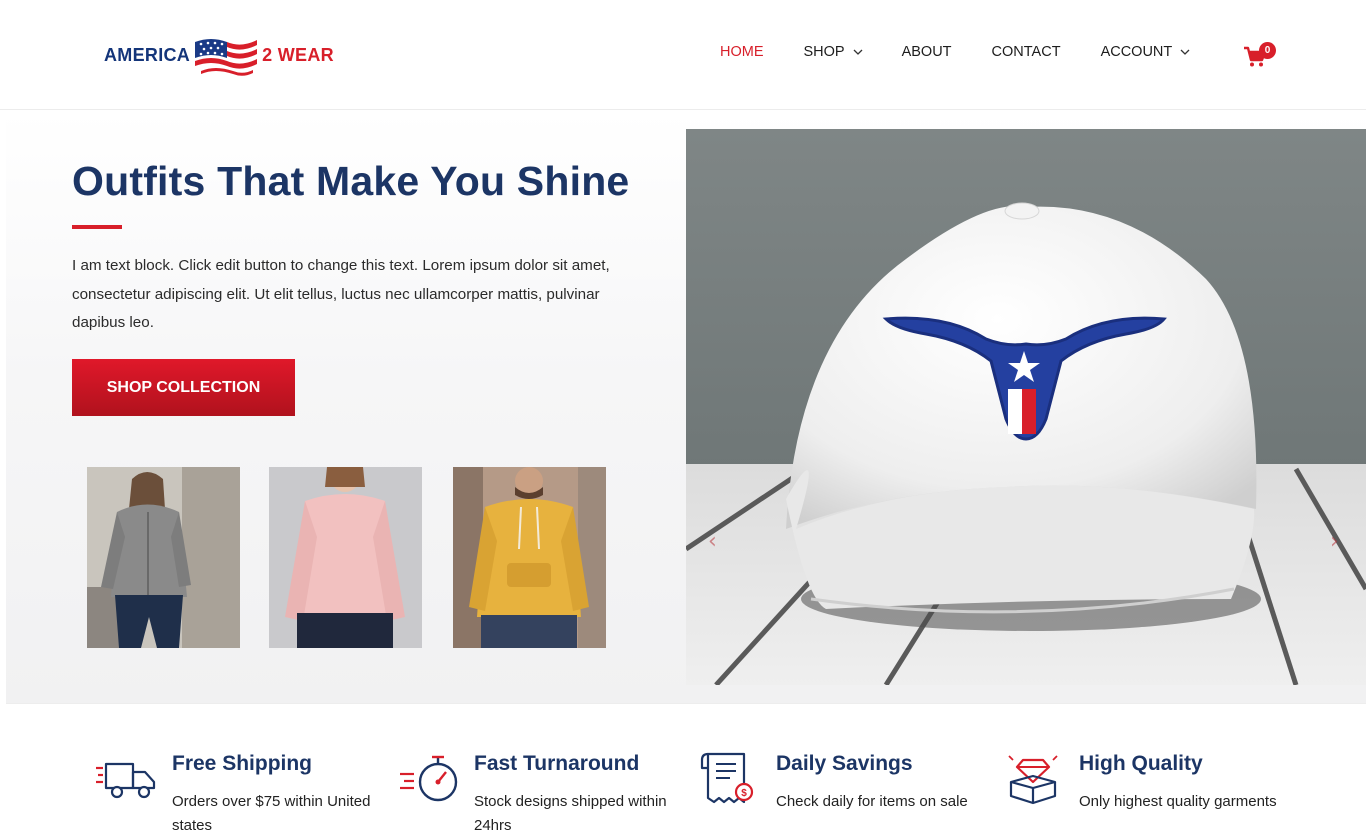 The width and height of the screenshot is (1366, 838). What do you see at coordinates (872, 801) in the screenshot?
I see `feature-text: Check daily for items on sale` at bounding box center [872, 801].